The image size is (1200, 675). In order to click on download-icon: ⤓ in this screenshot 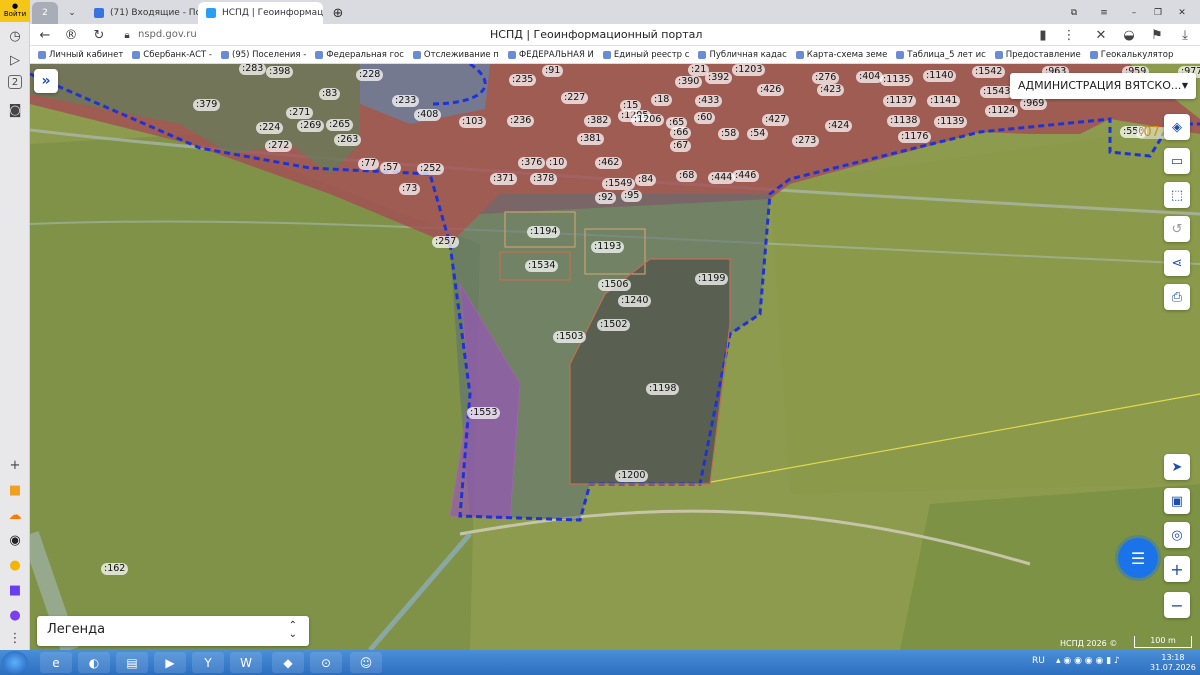, I will do `click(1185, 35)`.